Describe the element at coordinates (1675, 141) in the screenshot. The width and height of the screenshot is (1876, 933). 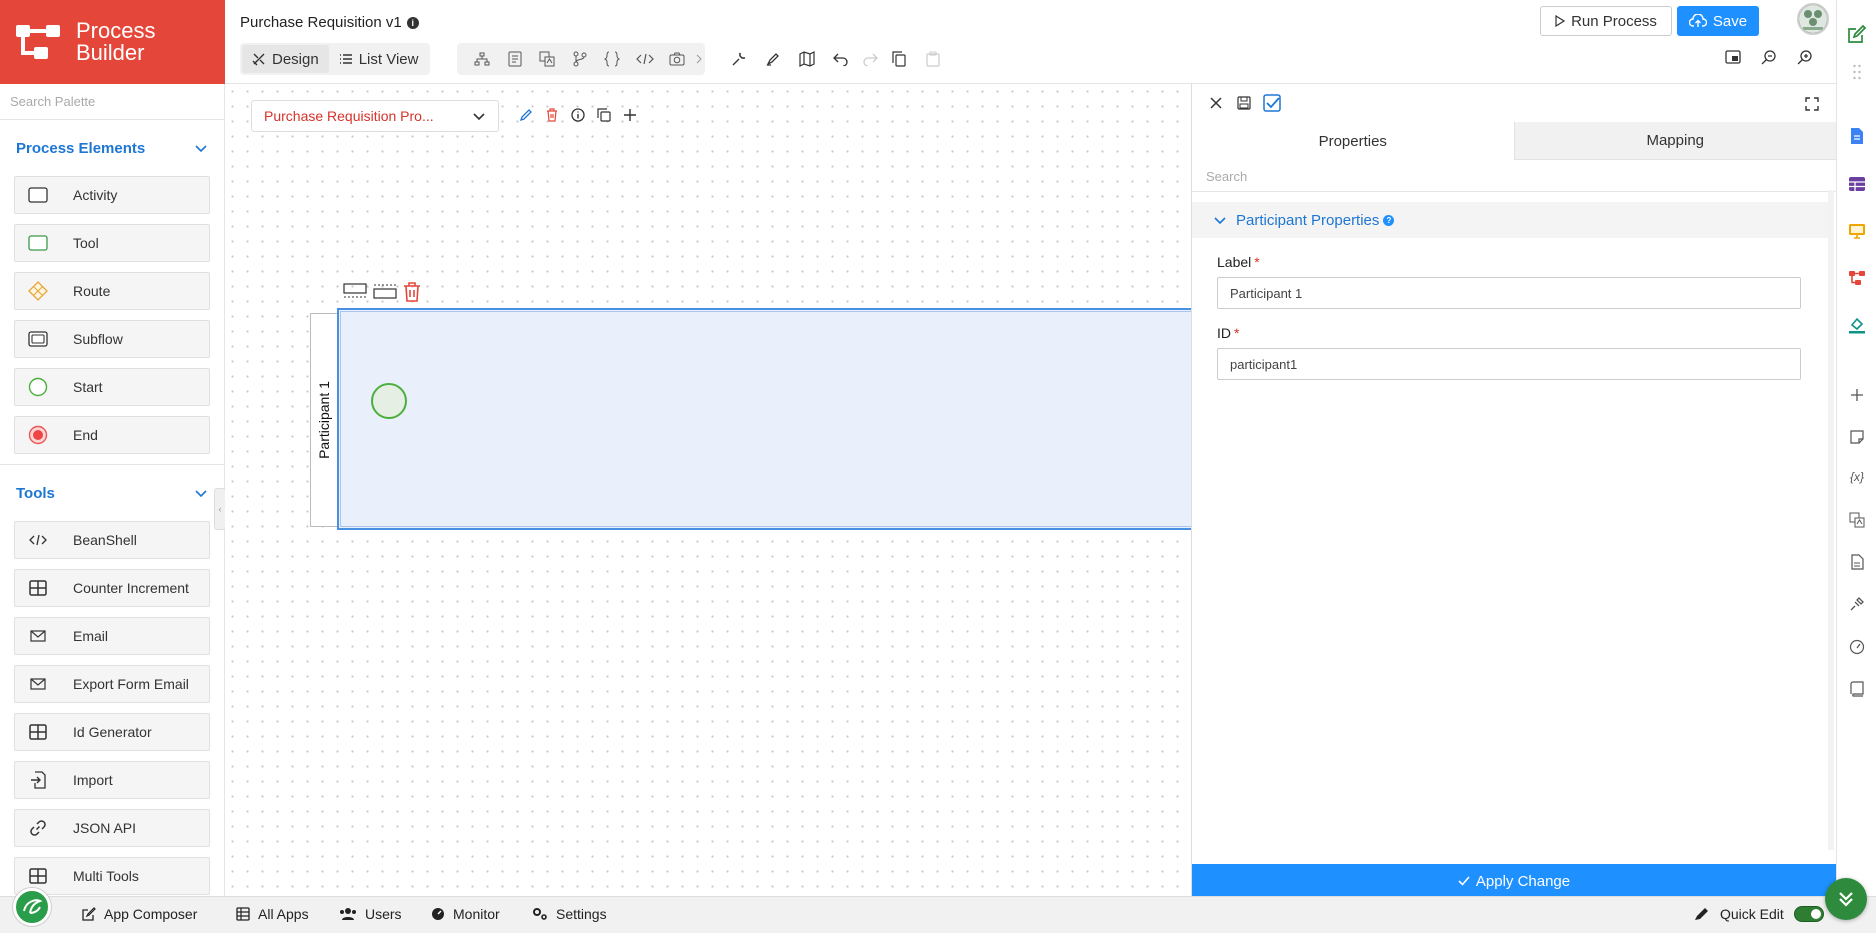
I see `tab-mapping: Mapping` at that location.